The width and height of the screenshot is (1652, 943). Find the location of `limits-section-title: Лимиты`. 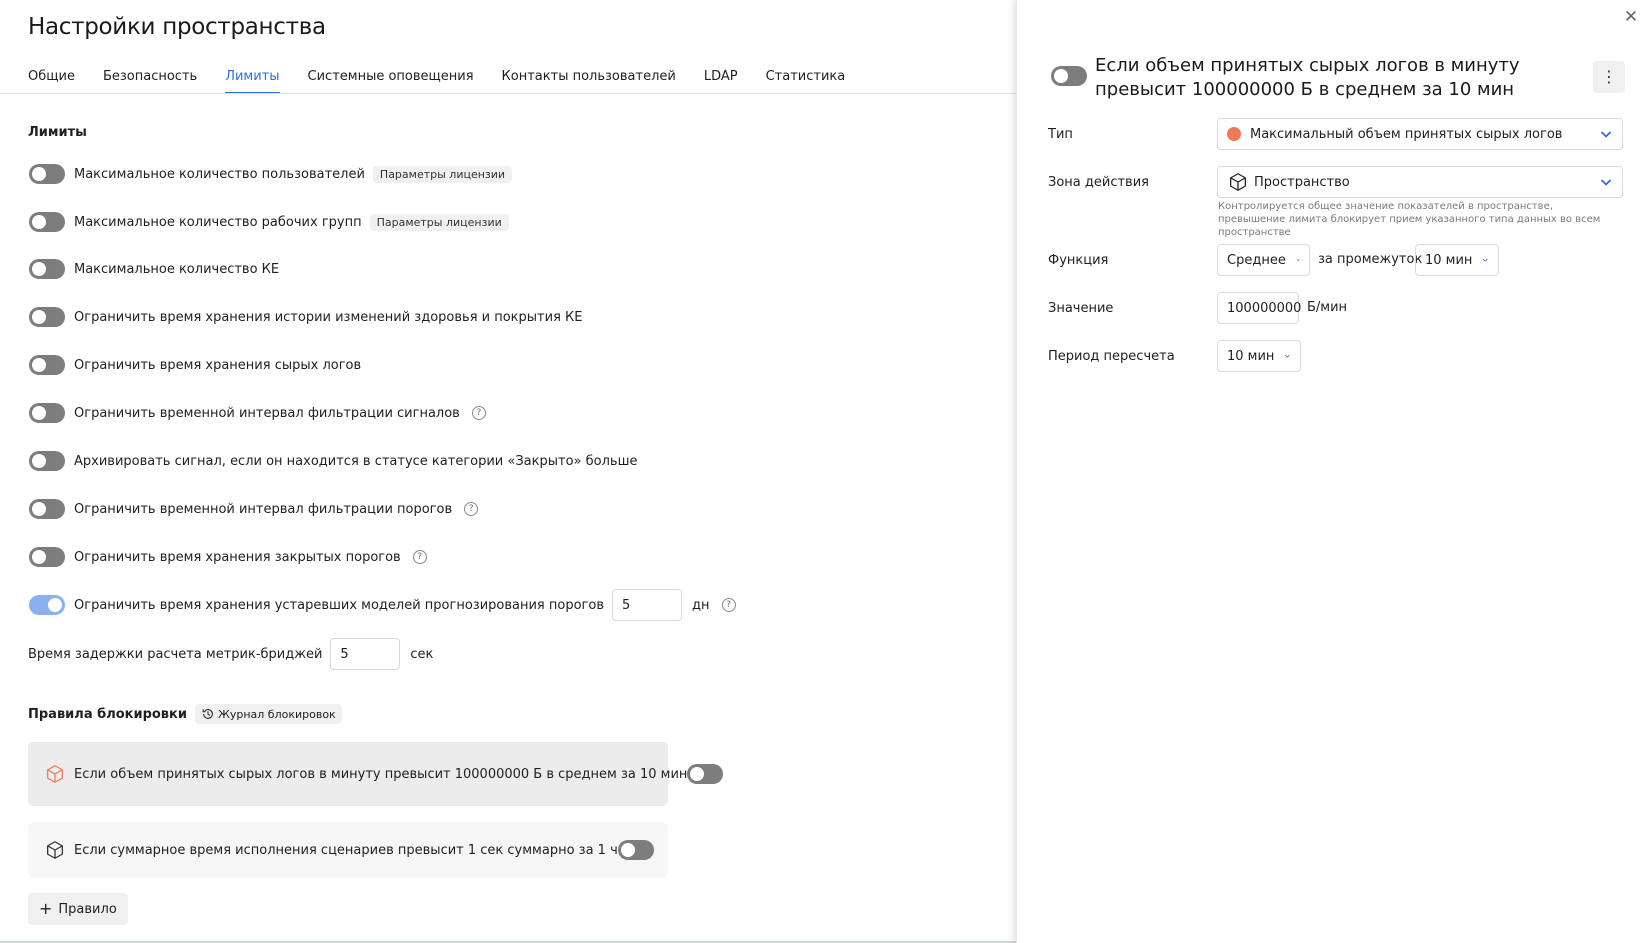

limits-section-title: Лимиты is located at coordinates (57, 132).